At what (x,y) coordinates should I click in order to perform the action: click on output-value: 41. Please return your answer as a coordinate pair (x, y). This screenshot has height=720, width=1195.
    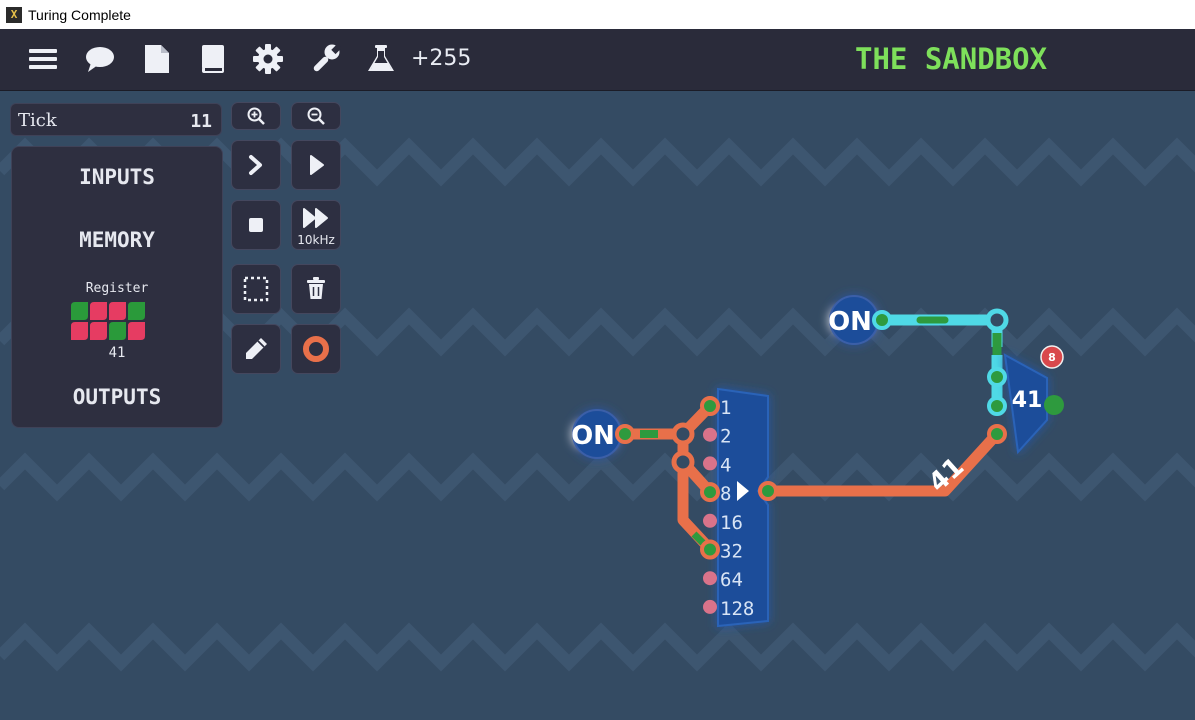
    Looking at the image, I should click on (1027, 400).